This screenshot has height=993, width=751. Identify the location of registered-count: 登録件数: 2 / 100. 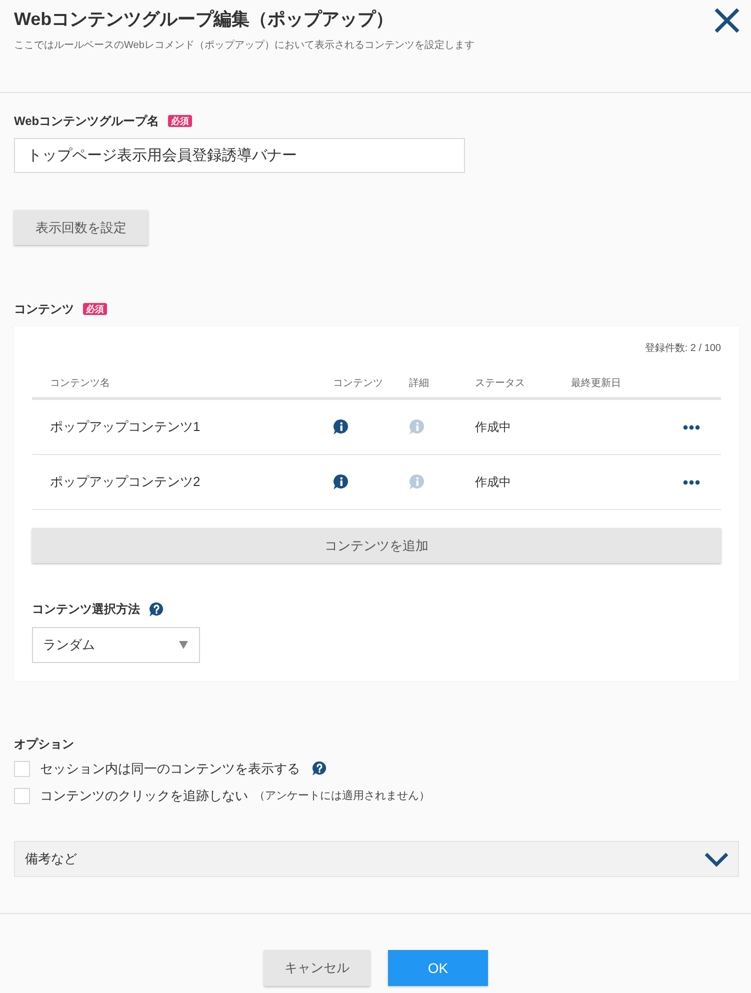
(682, 349).